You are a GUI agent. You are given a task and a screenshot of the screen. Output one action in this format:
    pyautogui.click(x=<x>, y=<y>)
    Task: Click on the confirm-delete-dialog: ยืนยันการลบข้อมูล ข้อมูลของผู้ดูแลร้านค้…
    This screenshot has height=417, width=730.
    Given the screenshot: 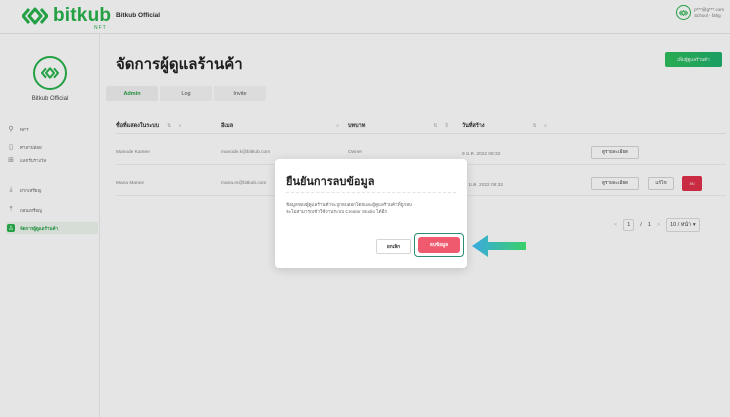 What is the action you would take?
    pyautogui.click(x=371, y=213)
    